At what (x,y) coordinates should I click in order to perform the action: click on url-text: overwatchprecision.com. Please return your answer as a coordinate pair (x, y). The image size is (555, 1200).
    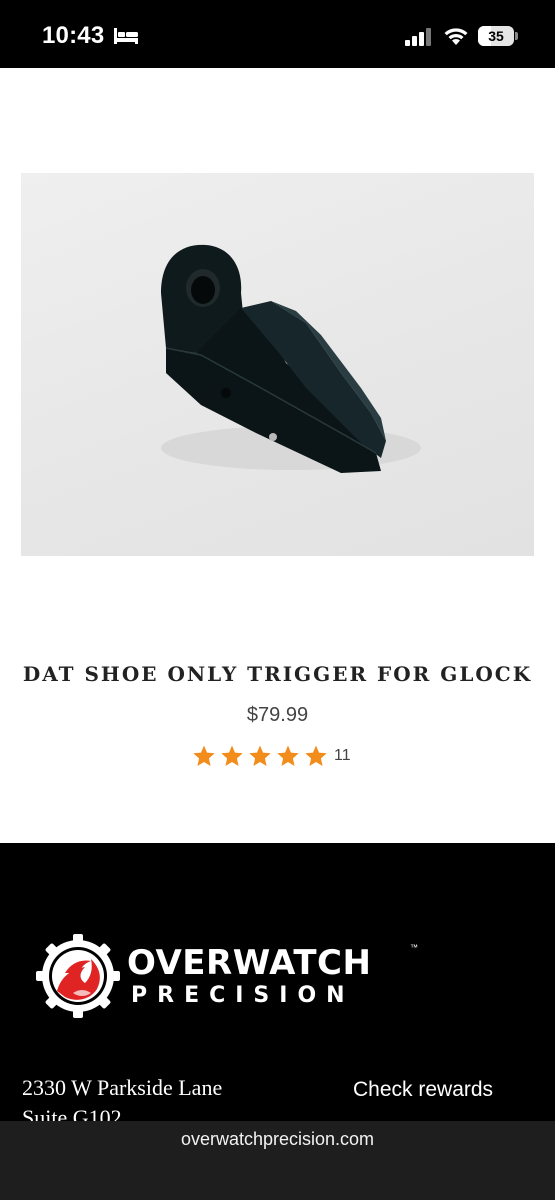
    Looking at the image, I should click on (277, 1139).